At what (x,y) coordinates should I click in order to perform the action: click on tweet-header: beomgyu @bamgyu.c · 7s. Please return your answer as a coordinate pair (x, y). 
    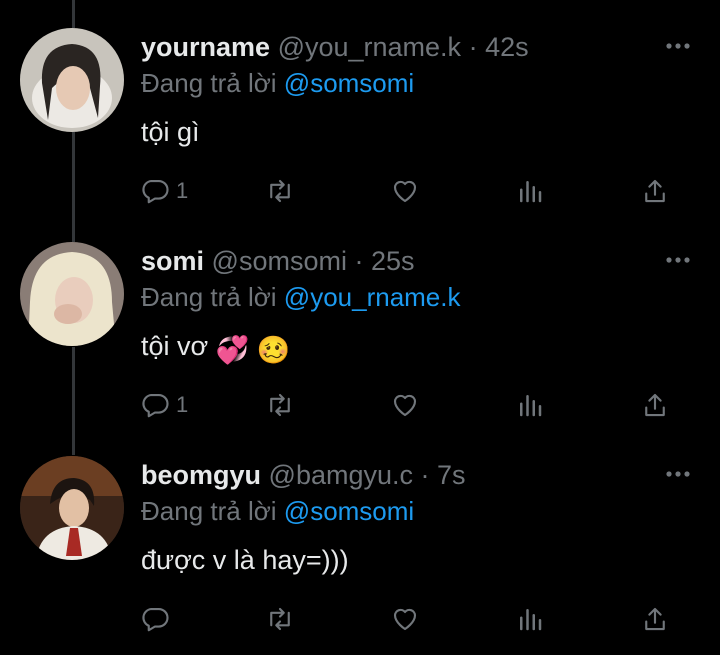
    Looking at the image, I should click on (303, 475).